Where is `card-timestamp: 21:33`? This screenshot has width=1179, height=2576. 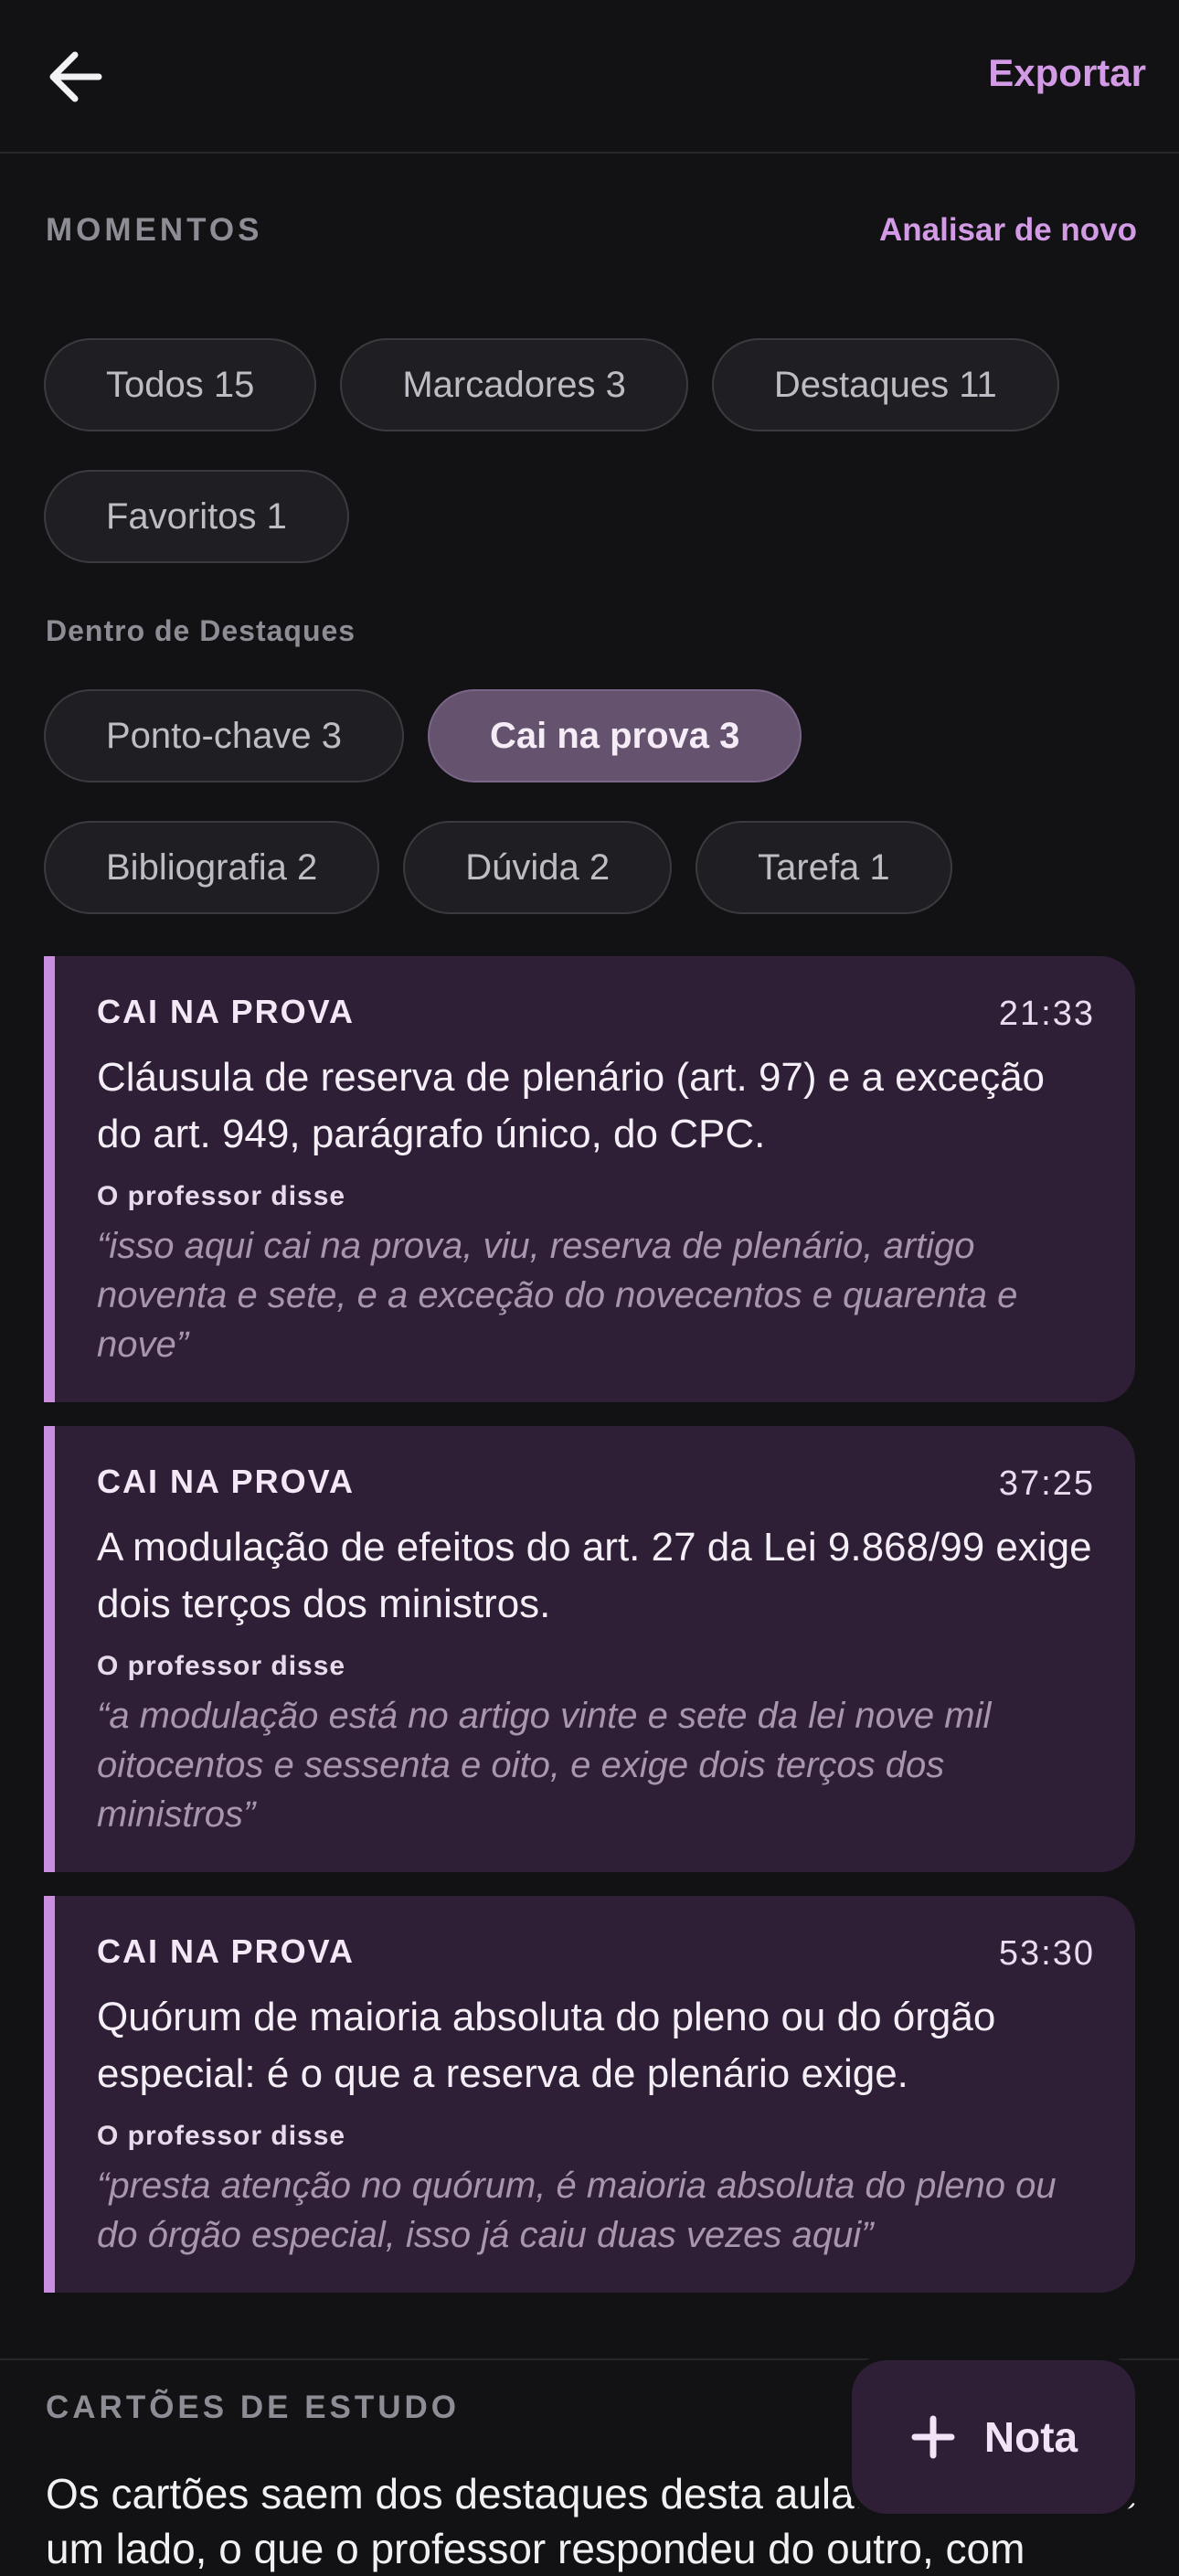 card-timestamp: 21:33 is located at coordinates (1047, 1014).